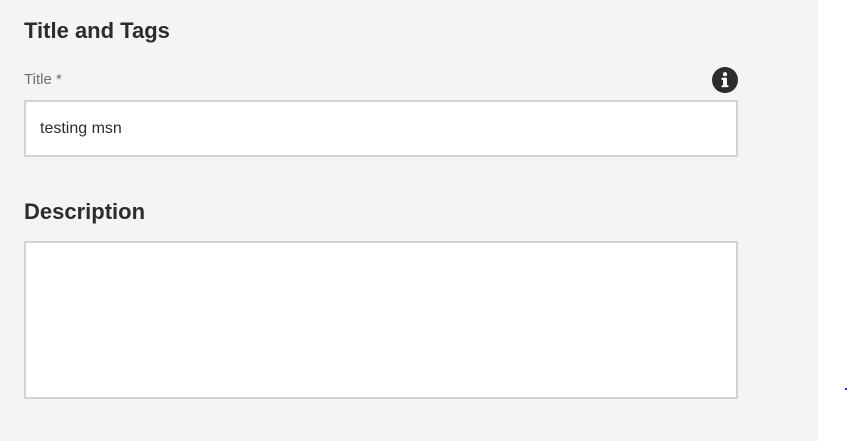 This screenshot has height=441, width=848. I want to click on title-input, so click(381, 128).